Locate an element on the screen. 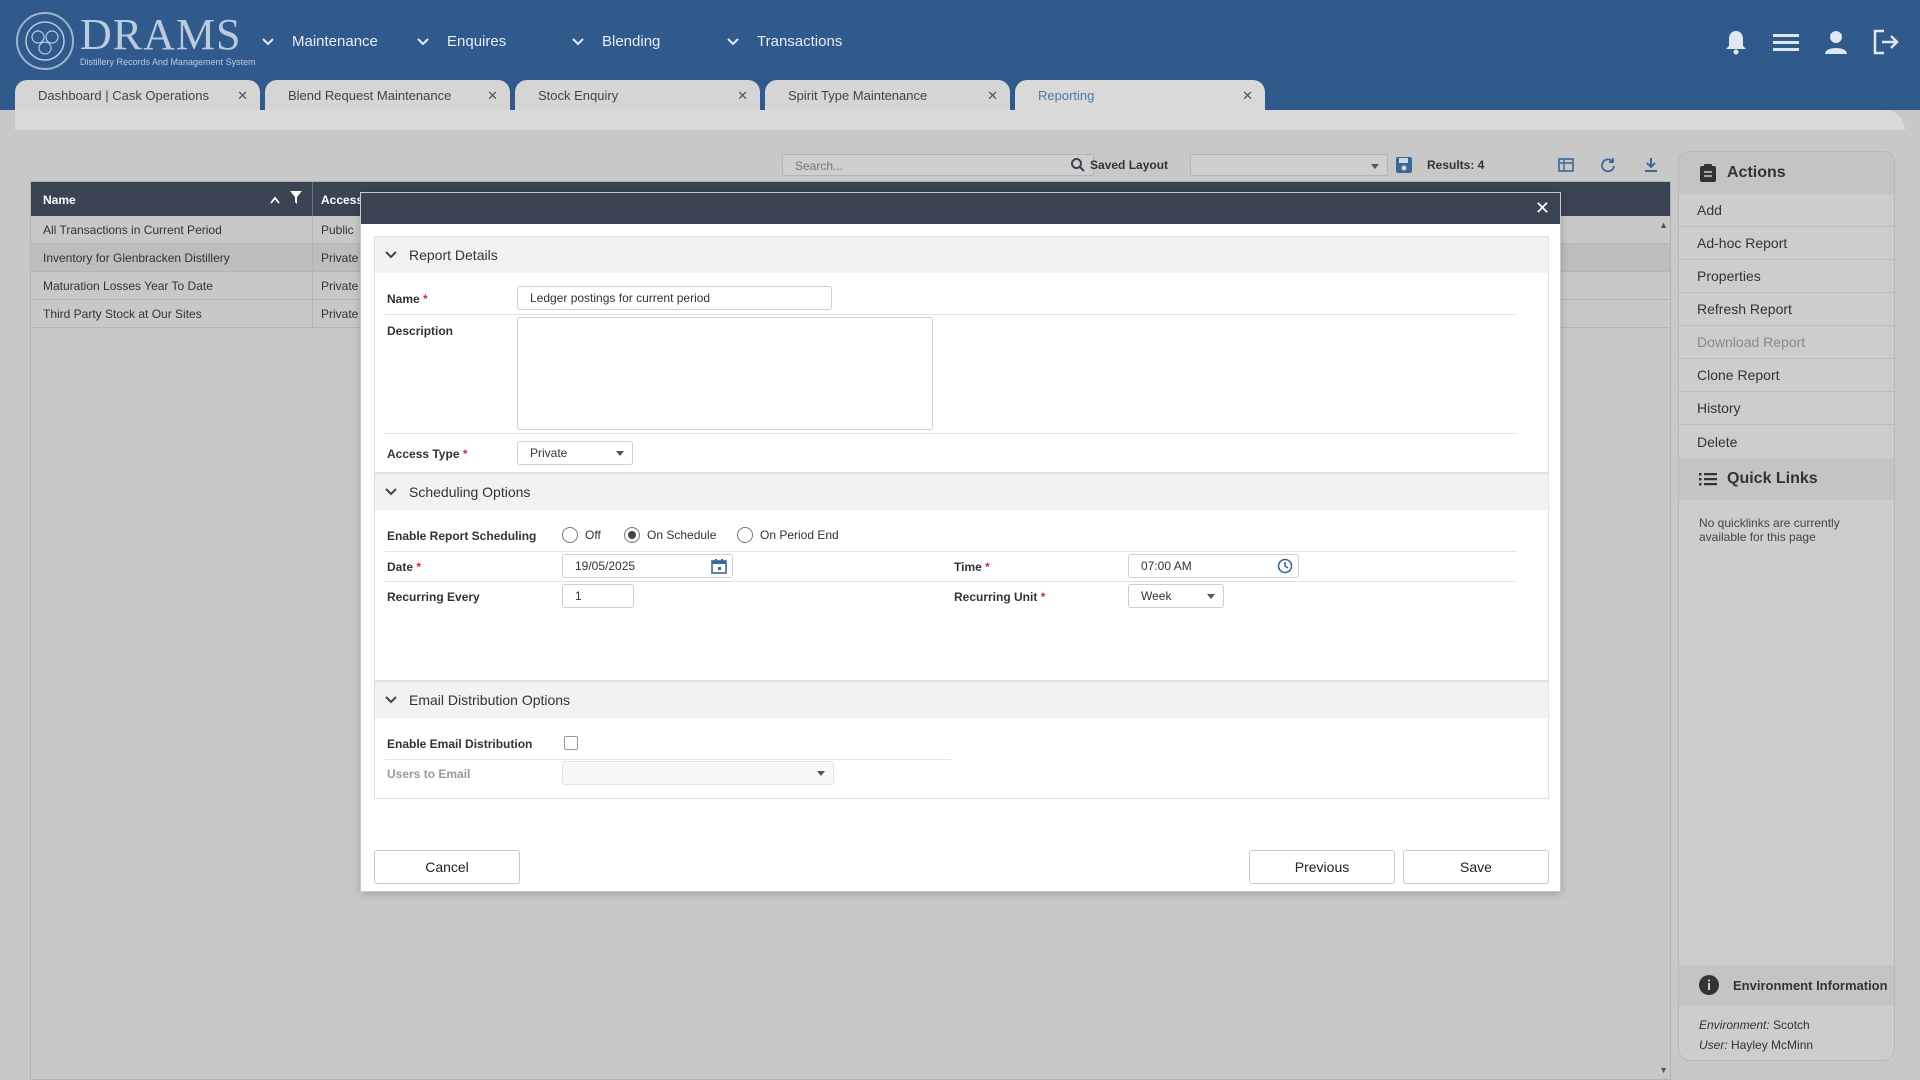 The width and height of the screenshot is (1920, 1080). nav-enquires: Enquires is located at coordinates (461, 41).